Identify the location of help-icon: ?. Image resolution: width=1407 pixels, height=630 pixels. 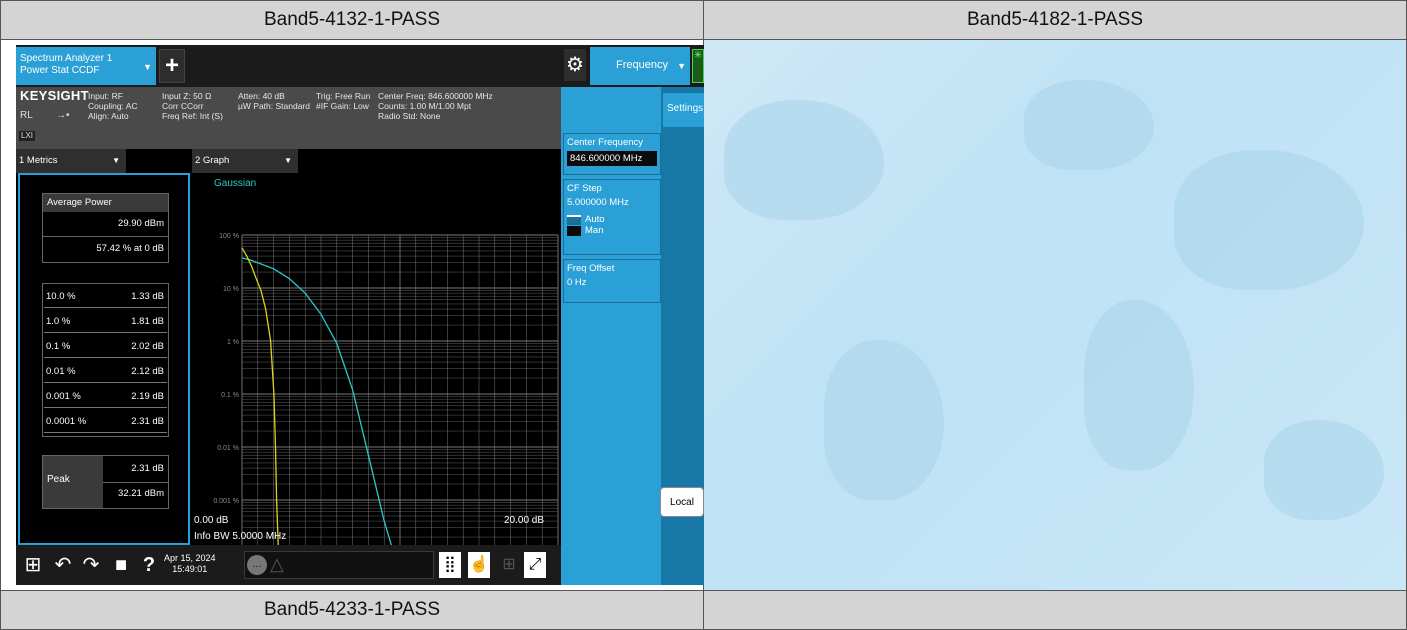
(149, 565).